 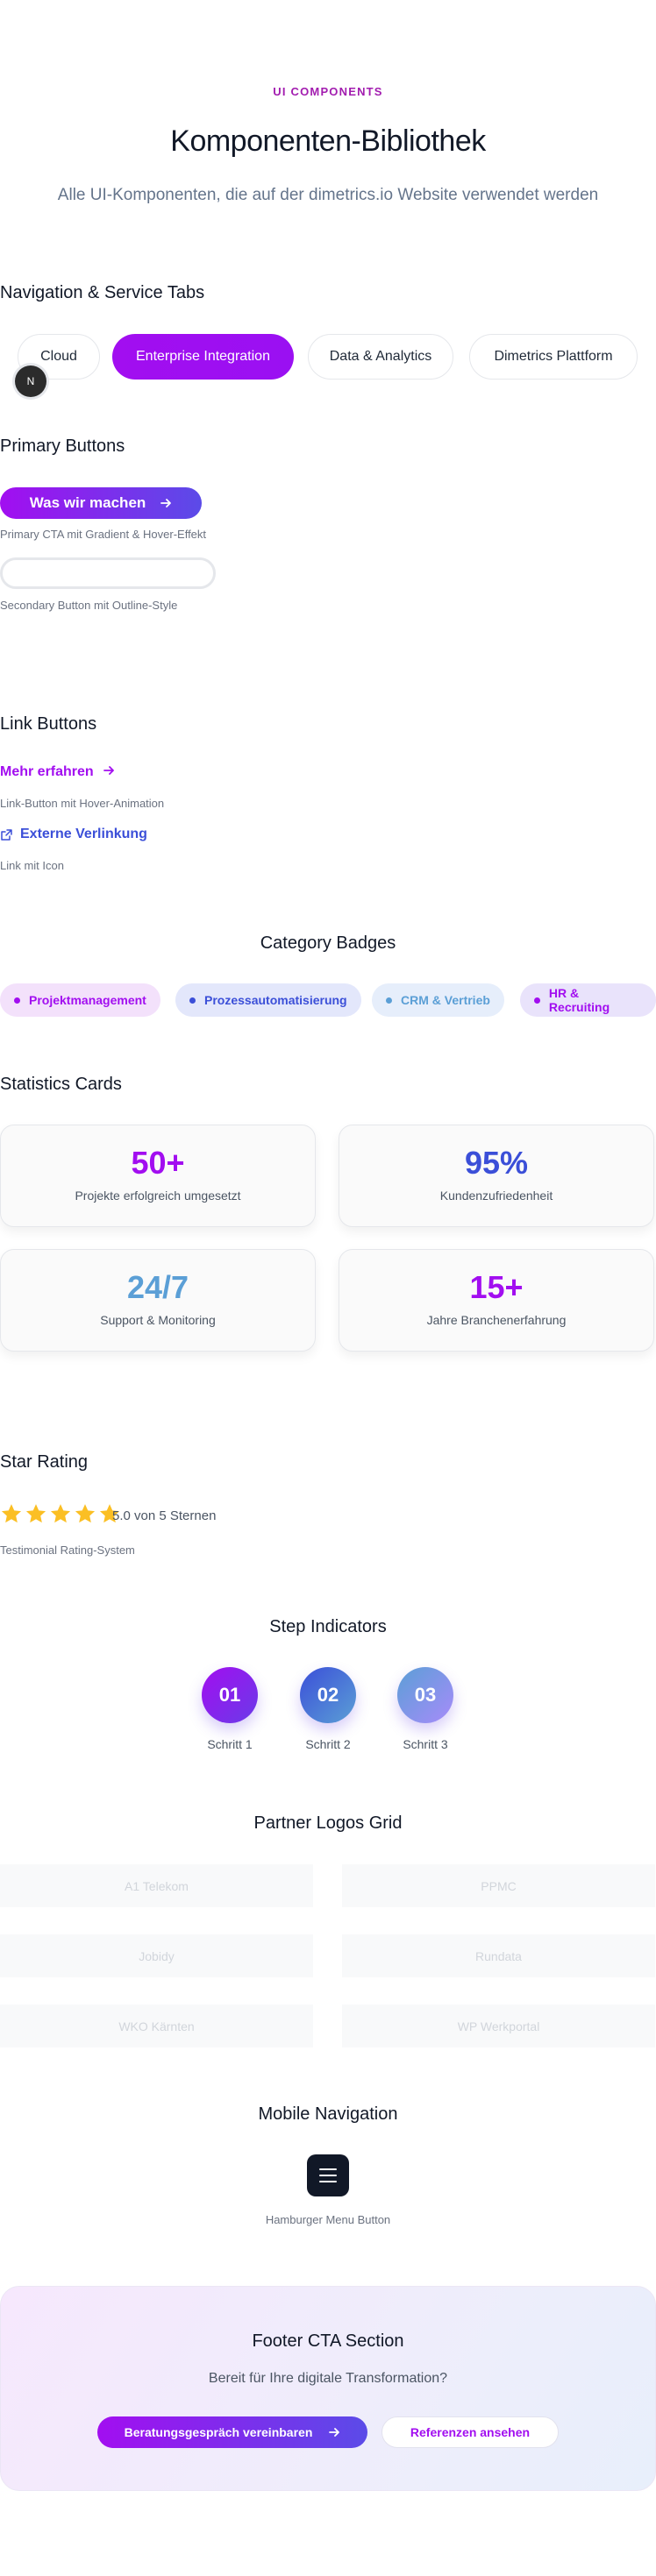 I want to click on tab-enterprise-integration: Enterprise Integration, so click(x=203, y=357).